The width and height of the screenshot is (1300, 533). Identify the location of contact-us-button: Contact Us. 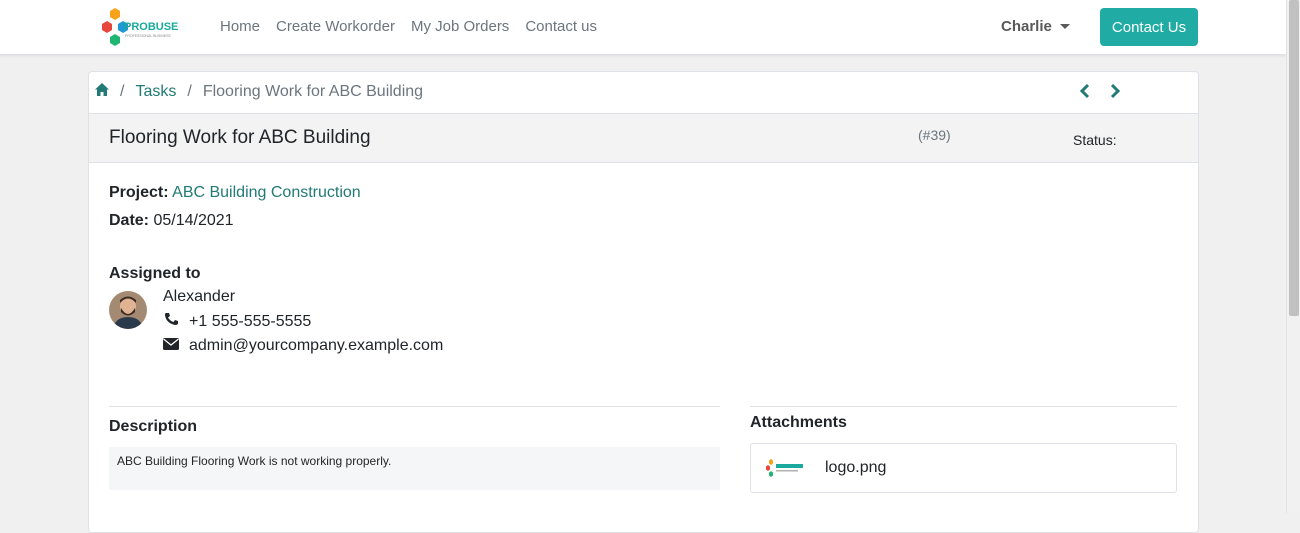
(1149, 27).